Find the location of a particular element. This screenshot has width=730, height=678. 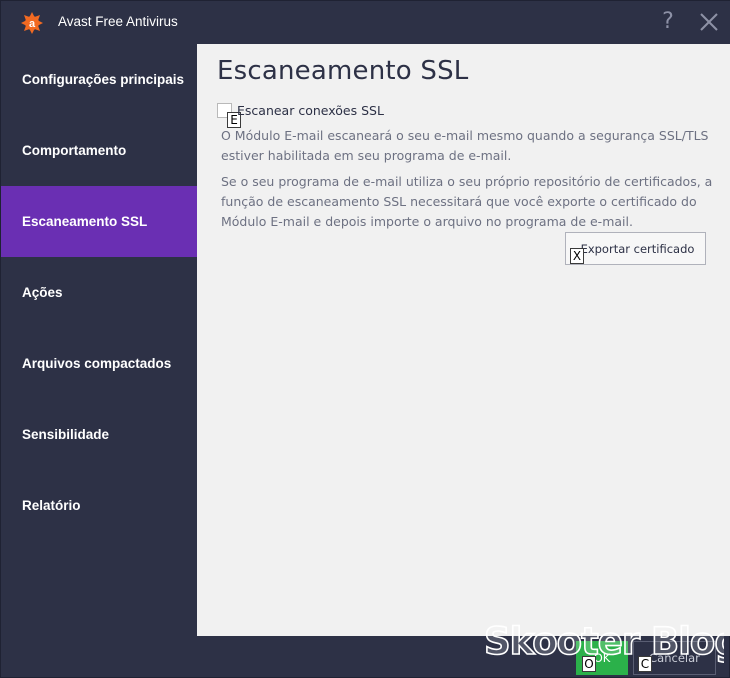

sidebar-item-acoes: Ações is located at coordinates (99, 292).